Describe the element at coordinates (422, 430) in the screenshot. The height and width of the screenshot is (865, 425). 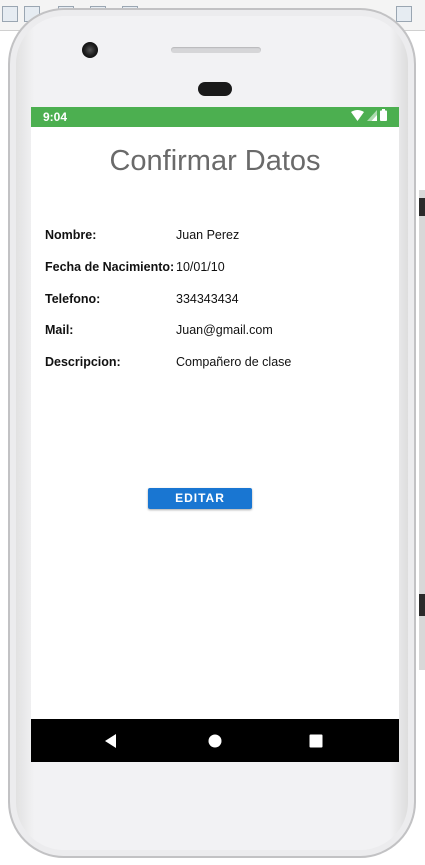
I see `ide-side-panel` at that location.